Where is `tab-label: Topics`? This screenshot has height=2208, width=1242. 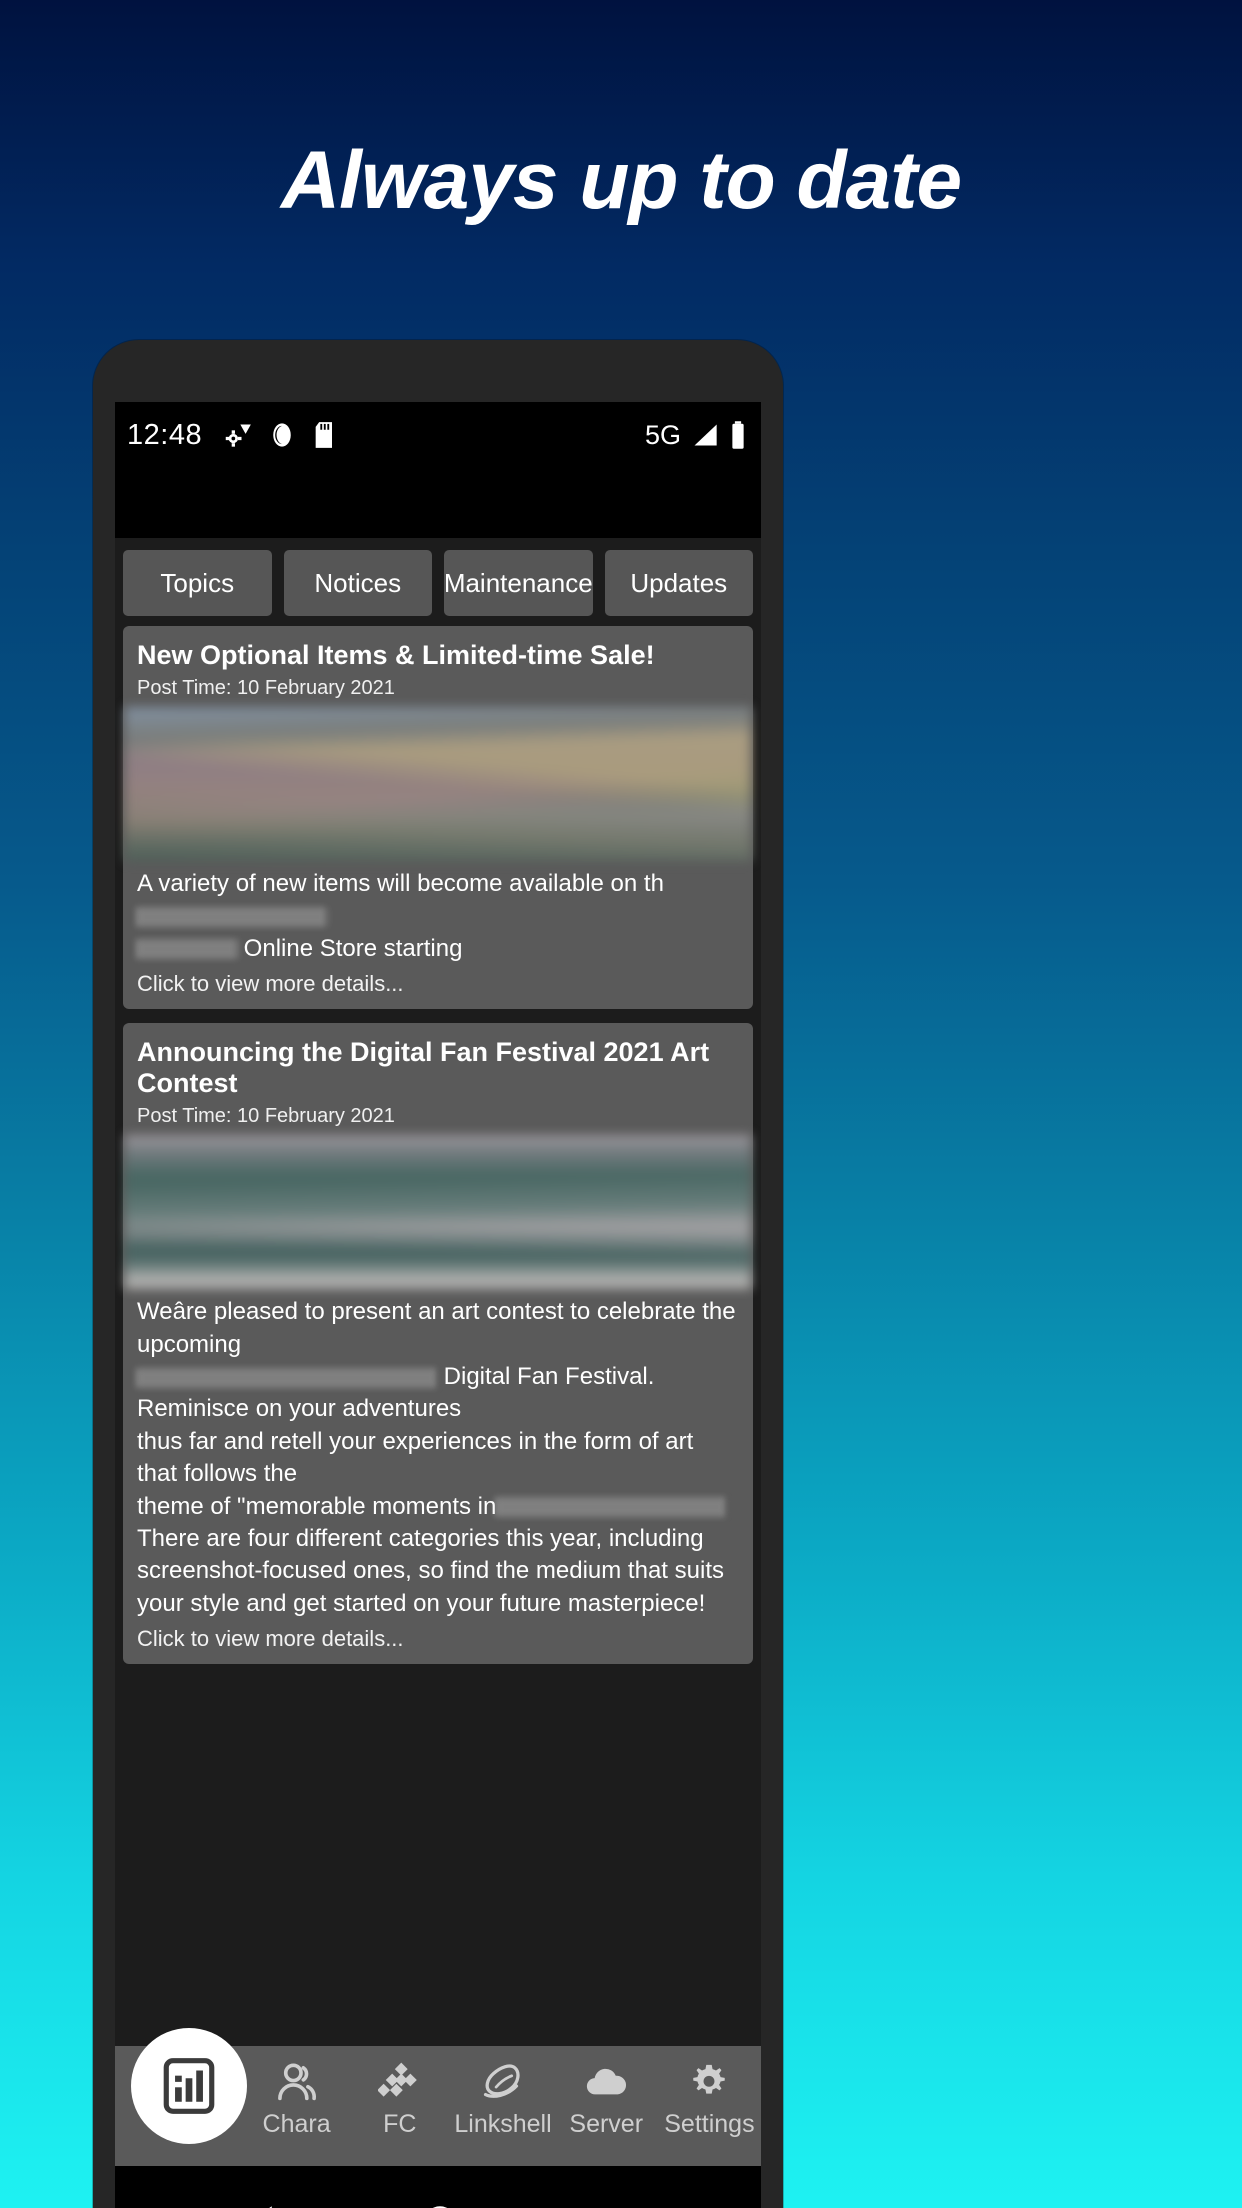
tab-label: Topics is located at coordinates (197, 582).